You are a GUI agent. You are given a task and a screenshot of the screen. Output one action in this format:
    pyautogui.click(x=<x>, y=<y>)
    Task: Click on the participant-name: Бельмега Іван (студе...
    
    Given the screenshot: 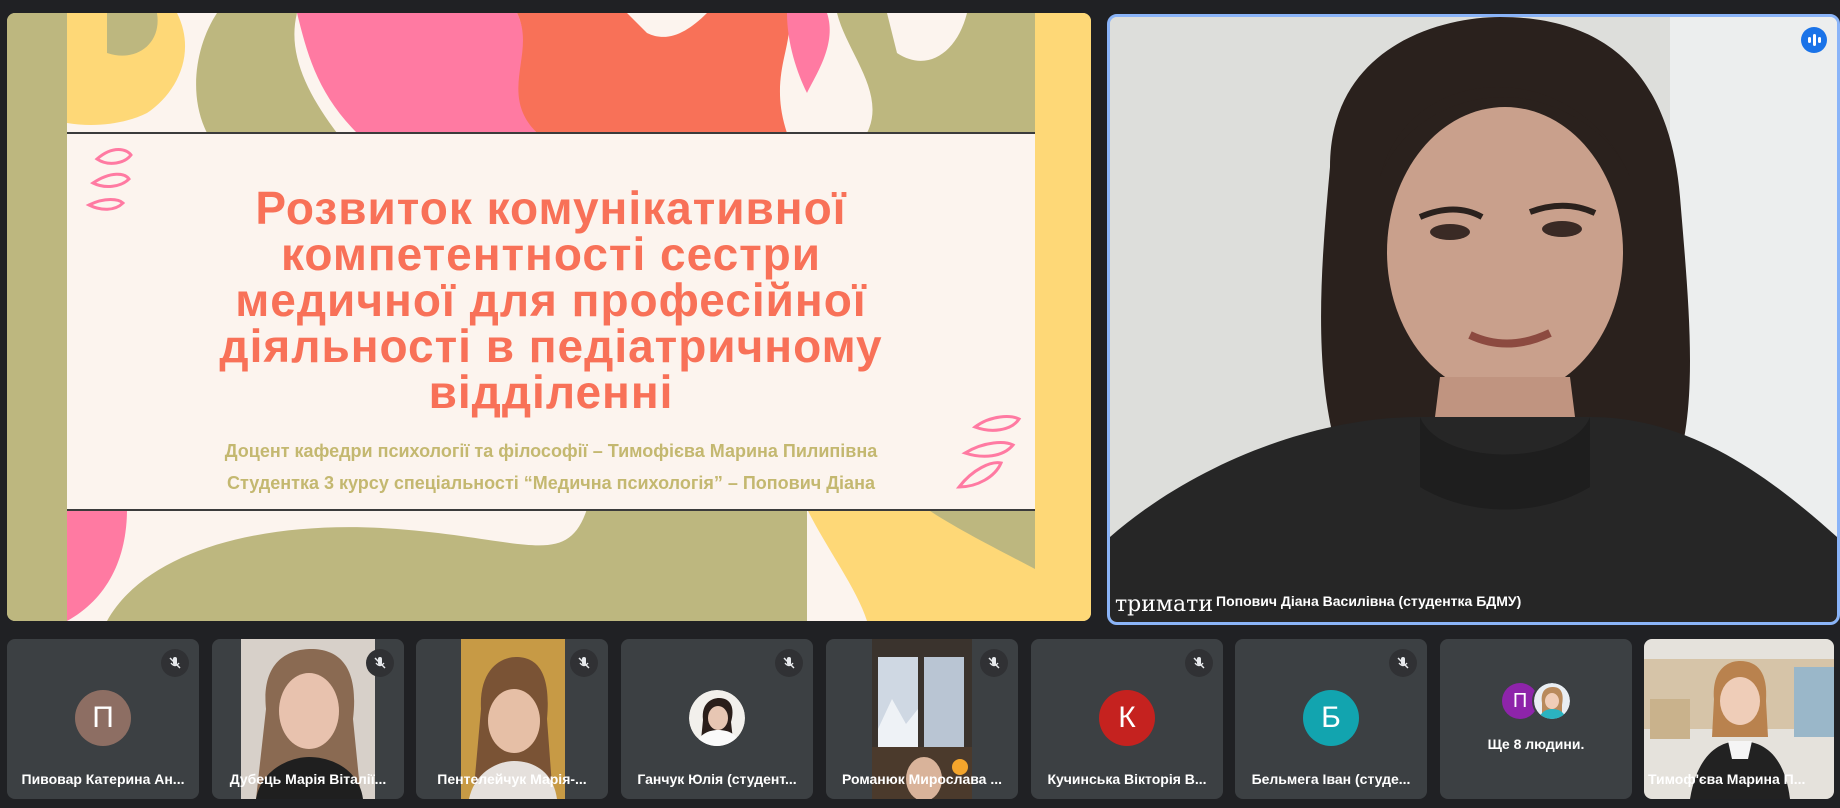 What is the action you would take?
    pyautogui.click(x=1331, y=779)
    